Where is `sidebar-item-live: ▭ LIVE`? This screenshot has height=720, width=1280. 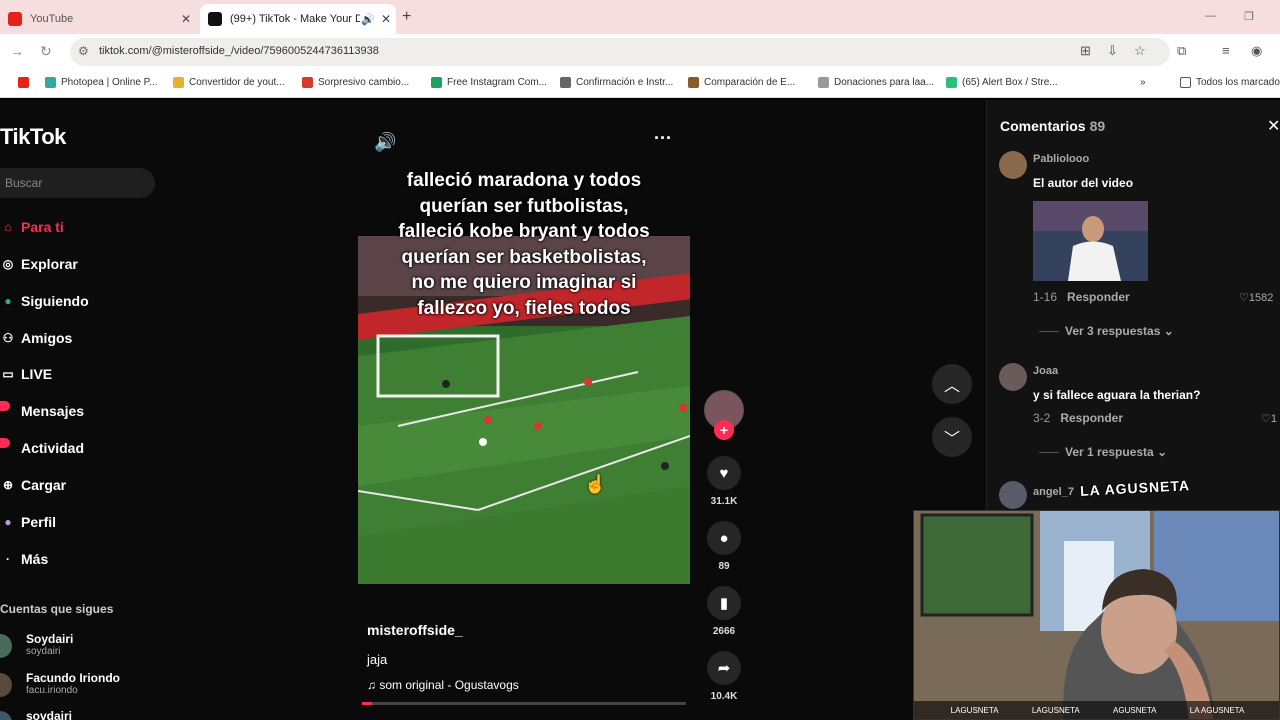
sidebar-item-live: ▭ LIVE is located at coordinates (26, 374).